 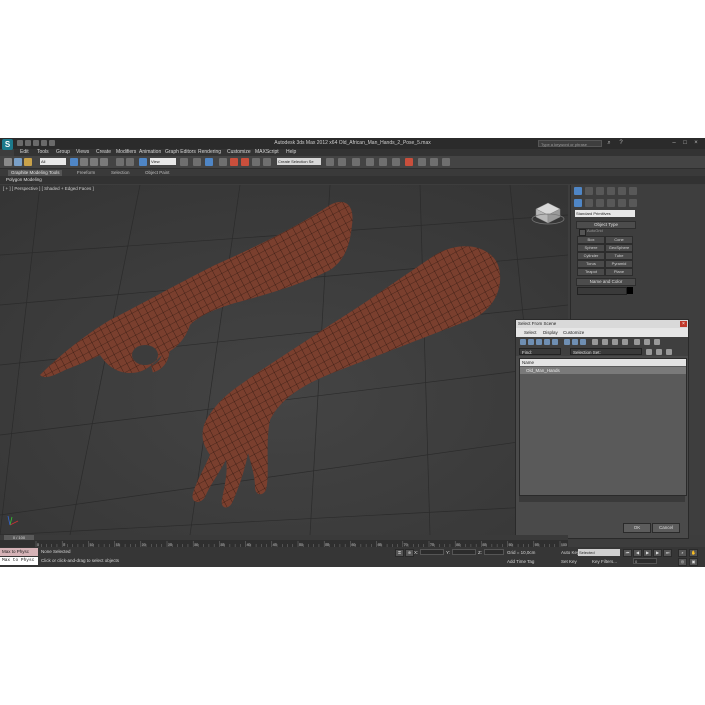 What do you see at coordinates (606, 282) in the screenshot?
I see `name-color-rollout: Name and Color` at bounding box center [606, 282].